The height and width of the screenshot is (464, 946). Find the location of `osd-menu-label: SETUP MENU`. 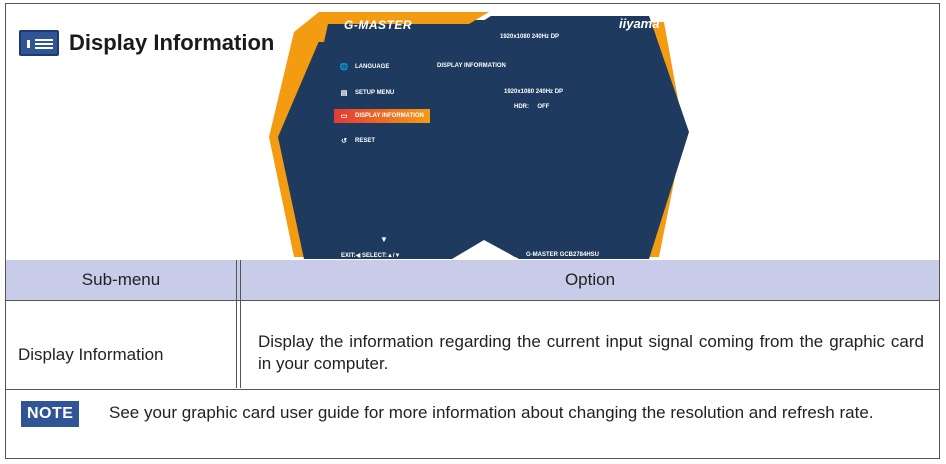

osd-menu-label: SETUP MENU is located at coordinates (375, 93).